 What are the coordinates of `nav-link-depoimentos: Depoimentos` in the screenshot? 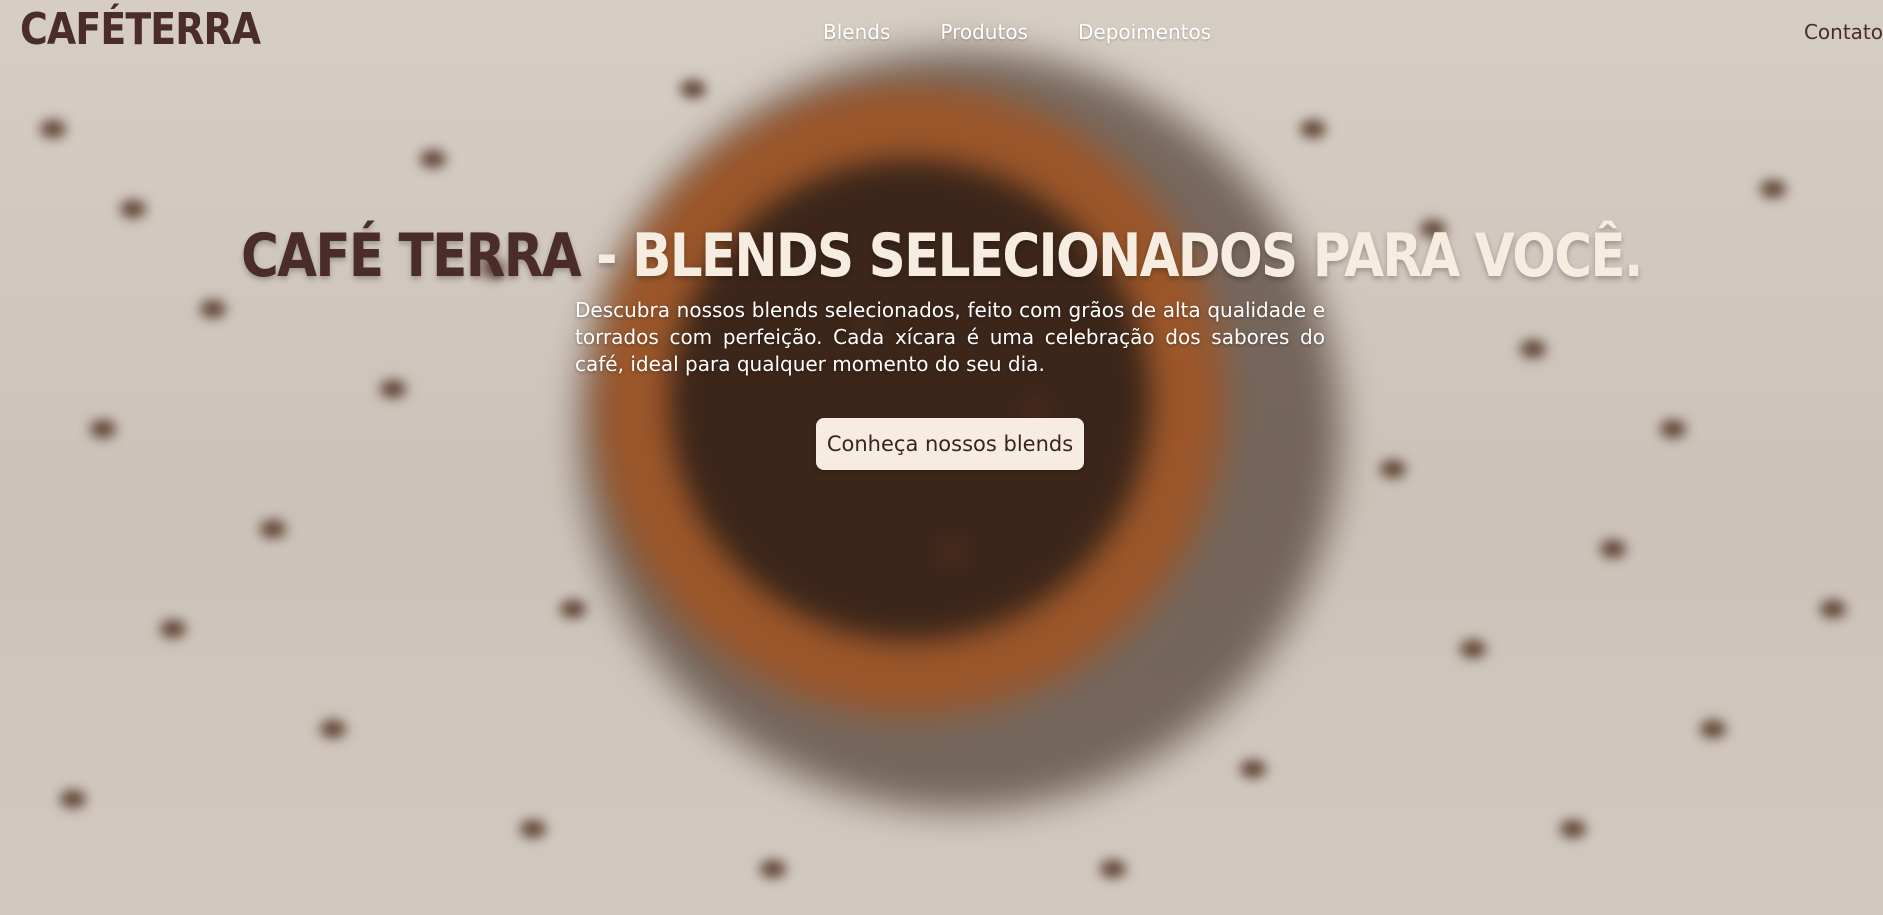 It's located at (1144, 32).